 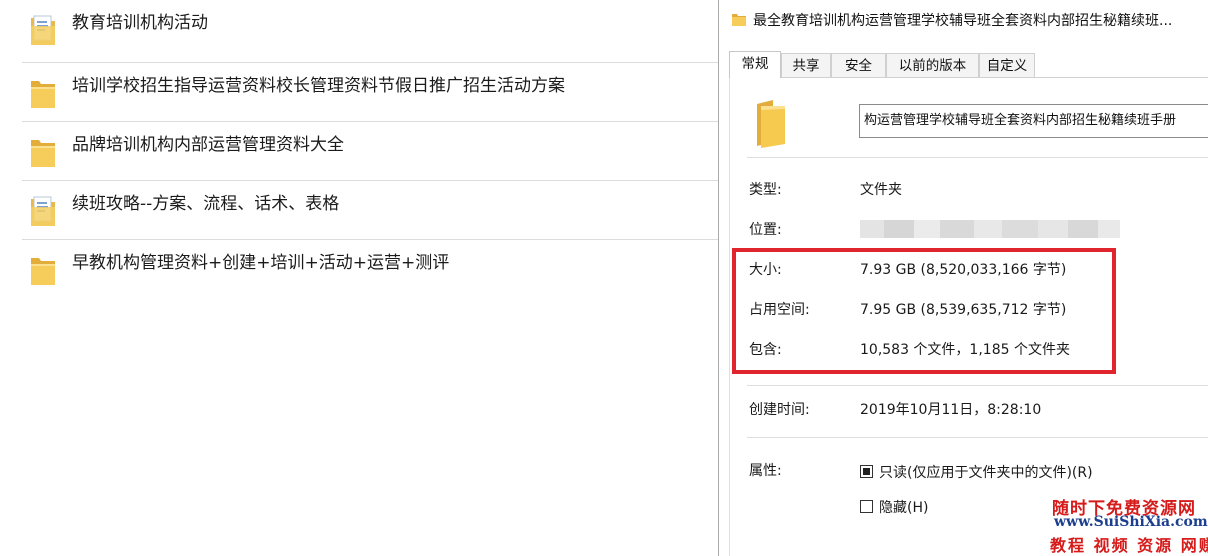 What do you see at coordinates (372, 209) in the screenshot?
I see `file-row-3: 续班攻略--方案、流程、话术、表格` at bounding box center [372, 209].